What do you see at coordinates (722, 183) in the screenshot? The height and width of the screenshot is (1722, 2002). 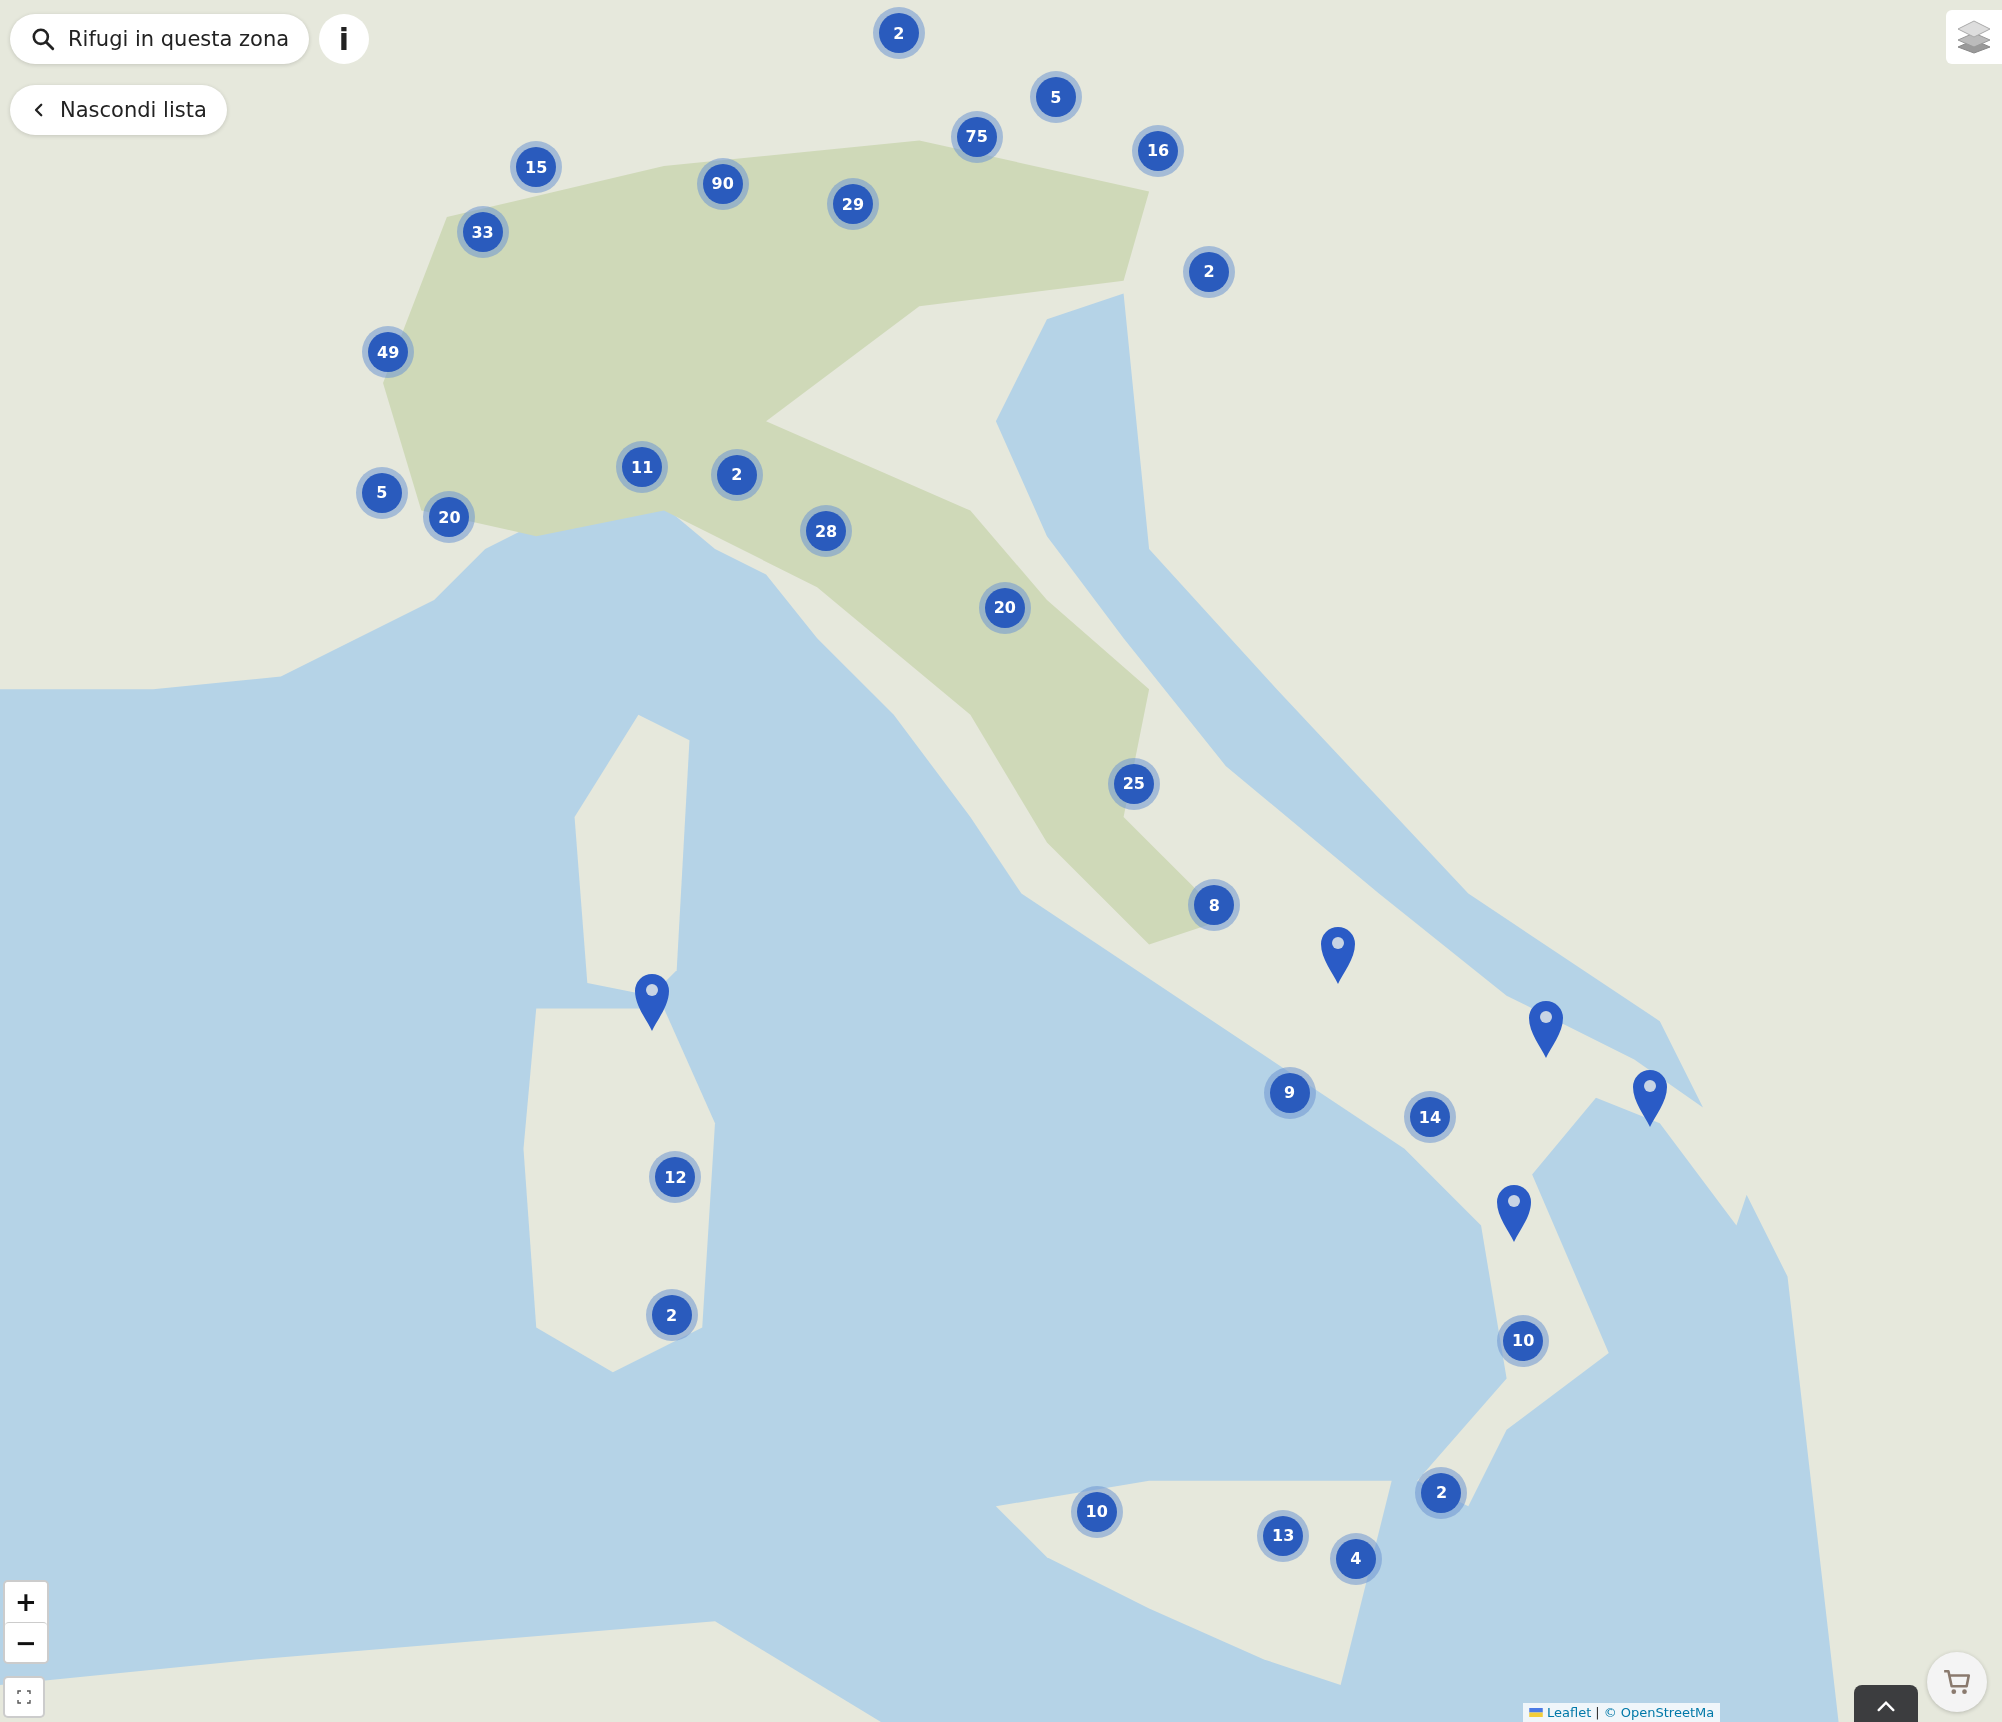 I see `cluster-marker: 90` at bounding box center [722, 183].